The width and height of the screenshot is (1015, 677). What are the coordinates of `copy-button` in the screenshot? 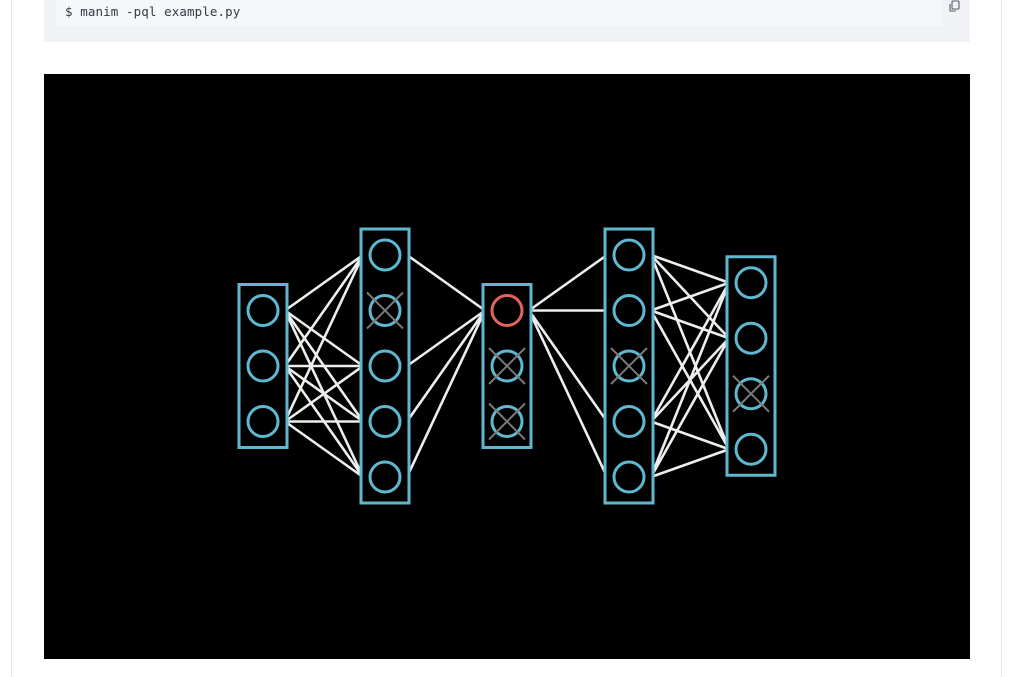 It's located at (955, 7).